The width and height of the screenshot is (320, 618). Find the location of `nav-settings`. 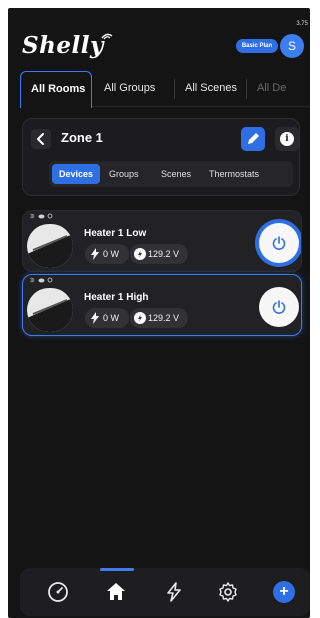

nav-settings is located at coordinates (228, 592).